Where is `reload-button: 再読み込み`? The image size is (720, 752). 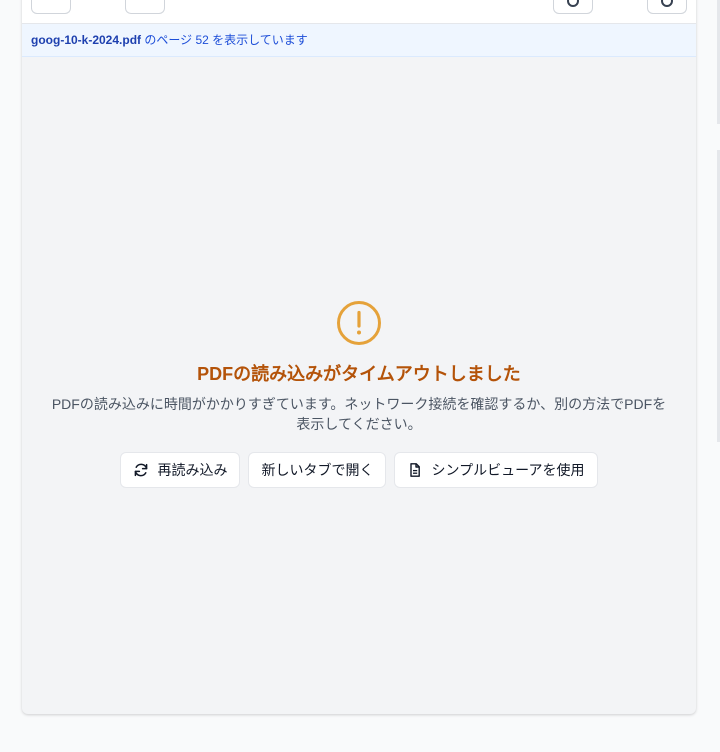 reload-button: 再読み込み is located at coordinates (180, 470).